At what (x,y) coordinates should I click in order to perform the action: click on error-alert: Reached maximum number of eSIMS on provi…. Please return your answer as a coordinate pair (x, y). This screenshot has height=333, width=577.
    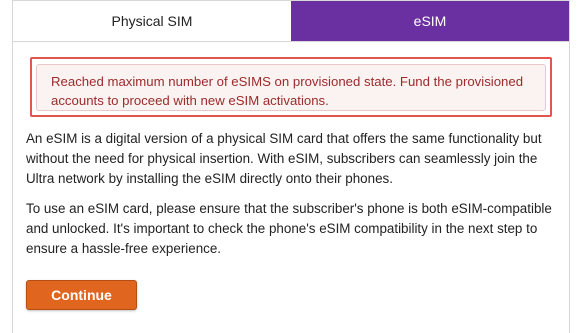
    Looking at the image, I should click on (291, 87).